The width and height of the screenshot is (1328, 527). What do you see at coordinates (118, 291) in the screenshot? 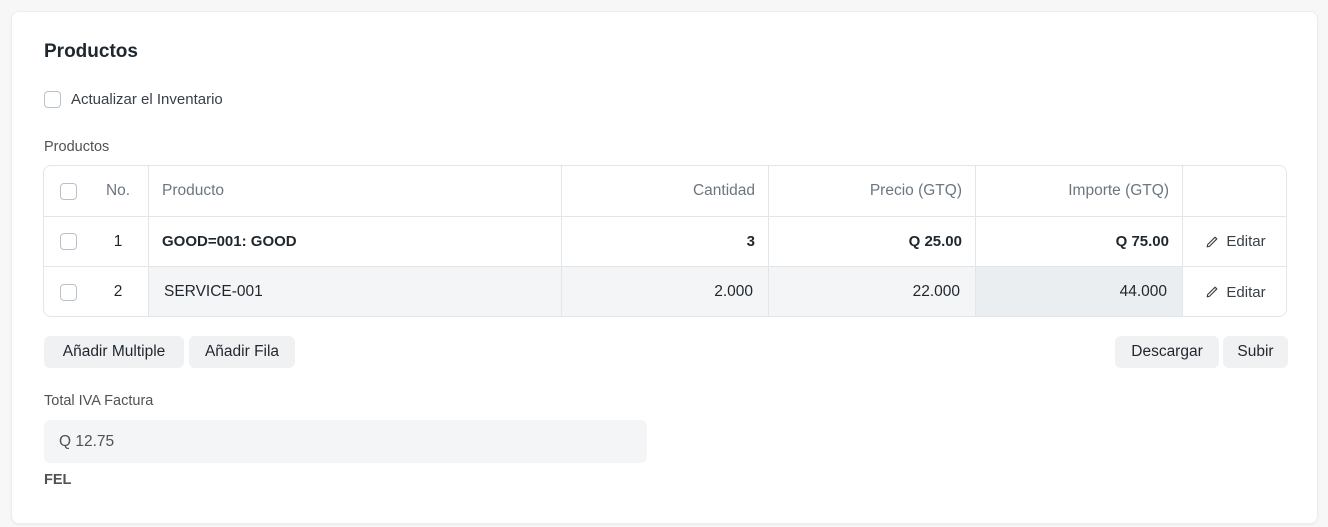
I see `row-no: 2` at bounding box center [118, 291].